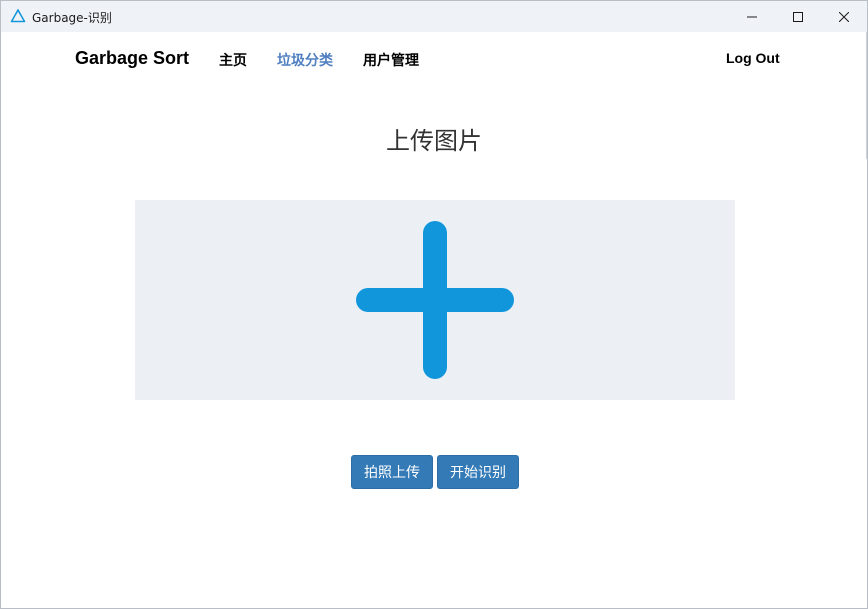 The height and width of the screenshot is (609, 868). Describe the element at coordinates (132, 58) in the screenshot. I see `brand-link: Garbage Sort` at that location.